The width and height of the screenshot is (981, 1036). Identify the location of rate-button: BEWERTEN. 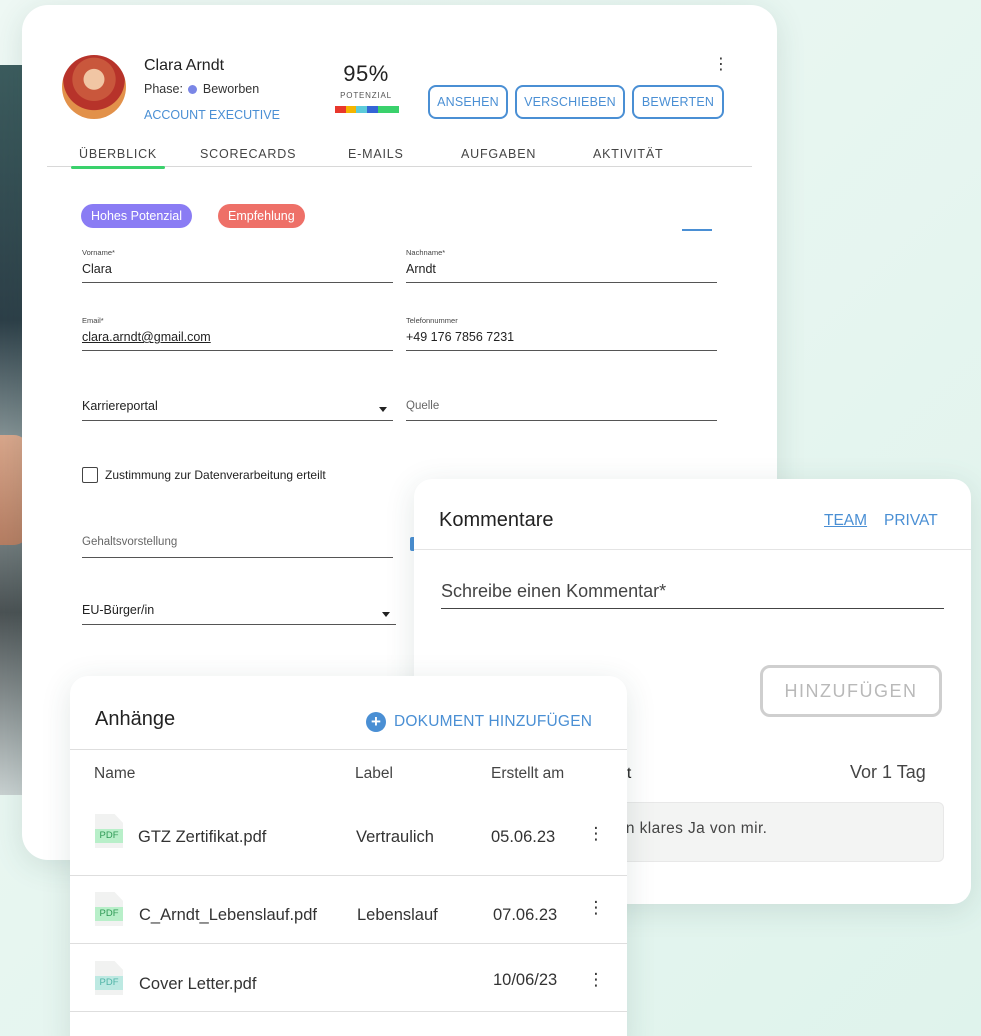
(678, 102).